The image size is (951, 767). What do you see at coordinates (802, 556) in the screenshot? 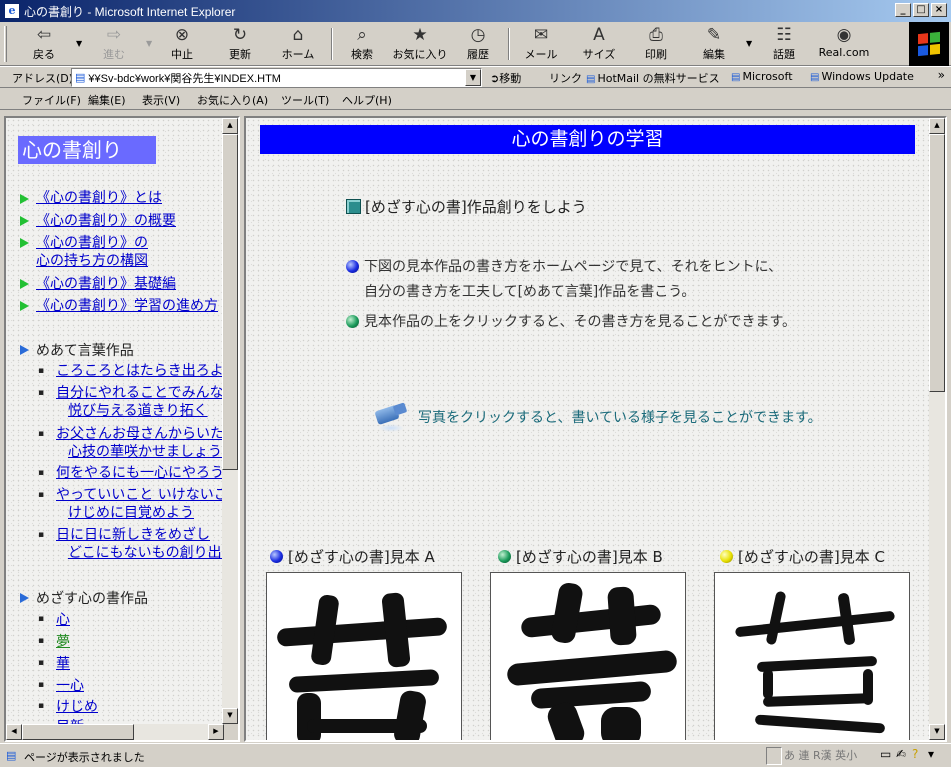
I see `sample-c-label: [めざす心の書]見本 C` at bounding box center [802, 556].